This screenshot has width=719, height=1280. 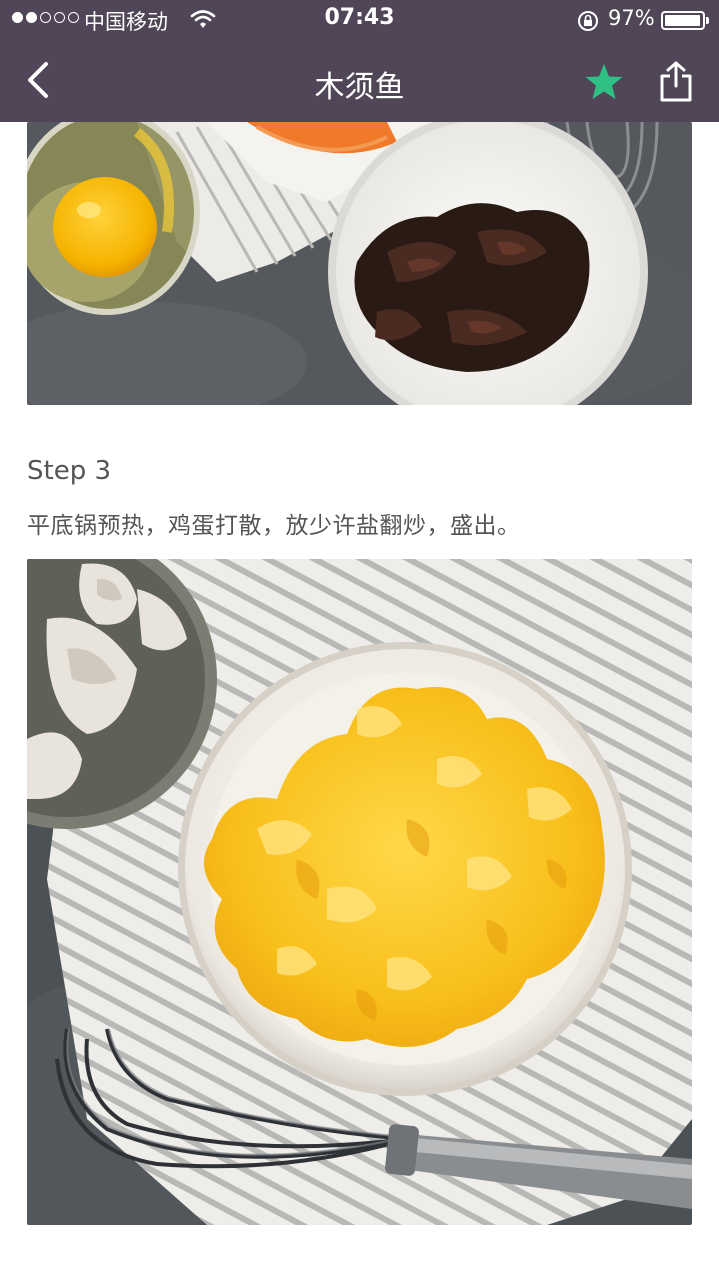 I want to click on top-bar: 中国移动 07:43 97% 木须鱼, so click(x=359, y=61).